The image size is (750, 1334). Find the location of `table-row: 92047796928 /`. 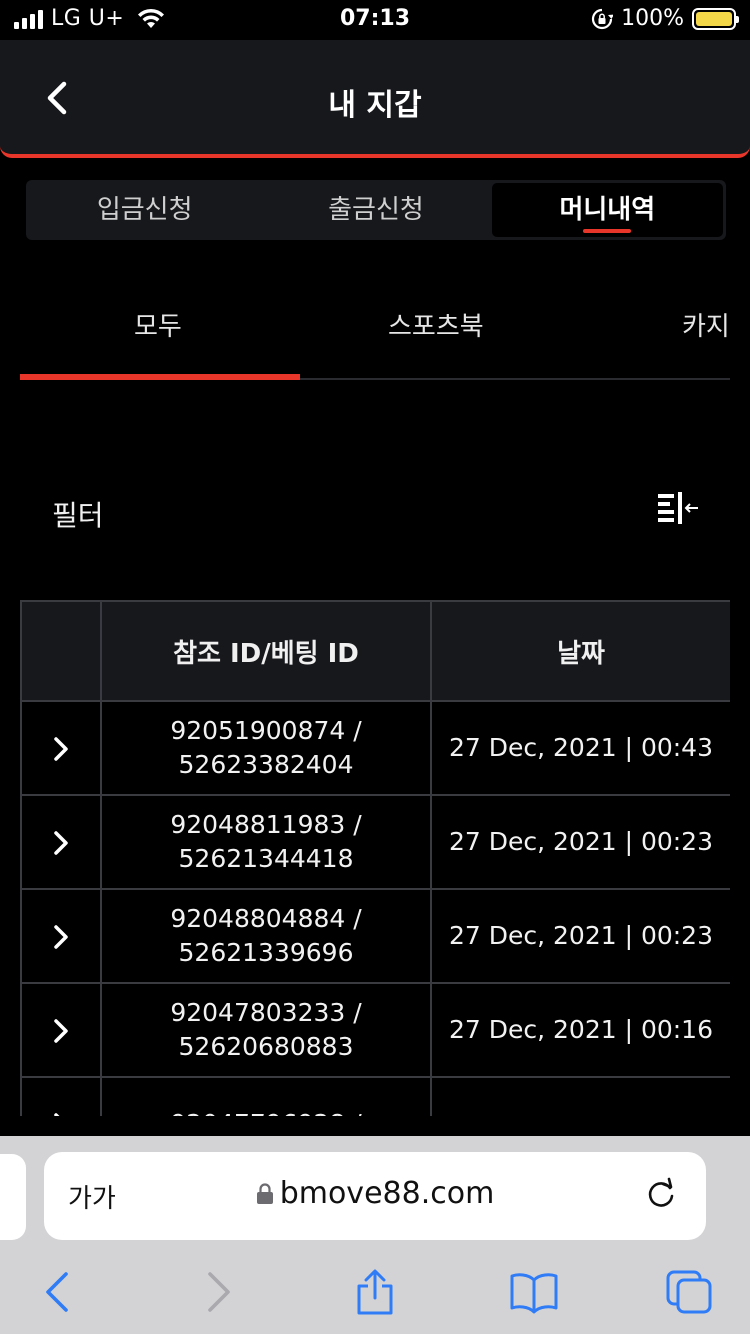

table-row: 92047796928 / is located at coordinates (375, 1096).